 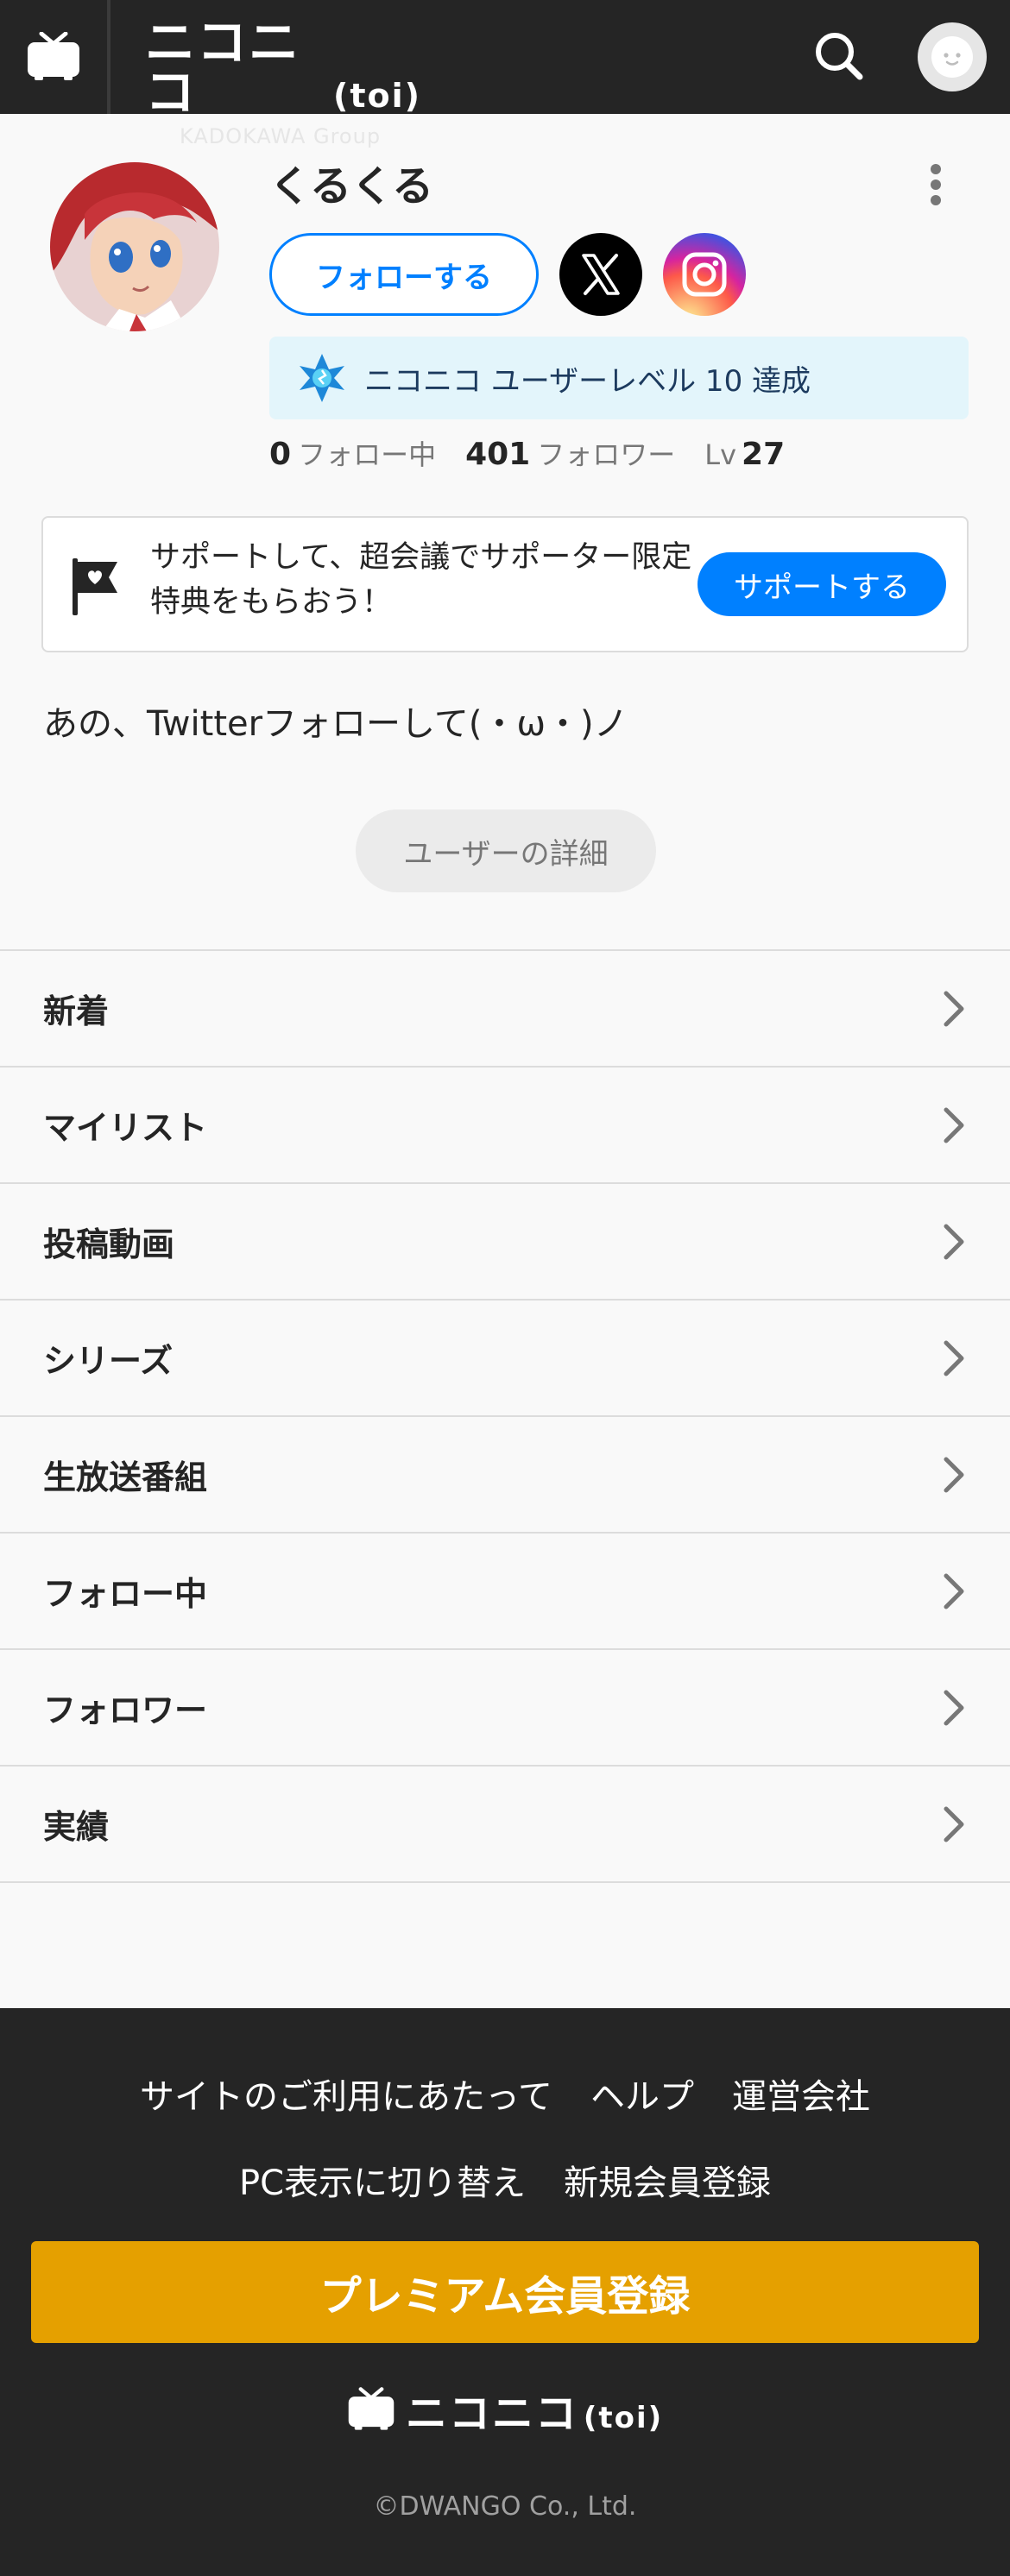 What do you see at coordinates (801, 2094) in the screenshot?
I see `footer-link-company: 運営会社` at bounding box center [801, 2094].